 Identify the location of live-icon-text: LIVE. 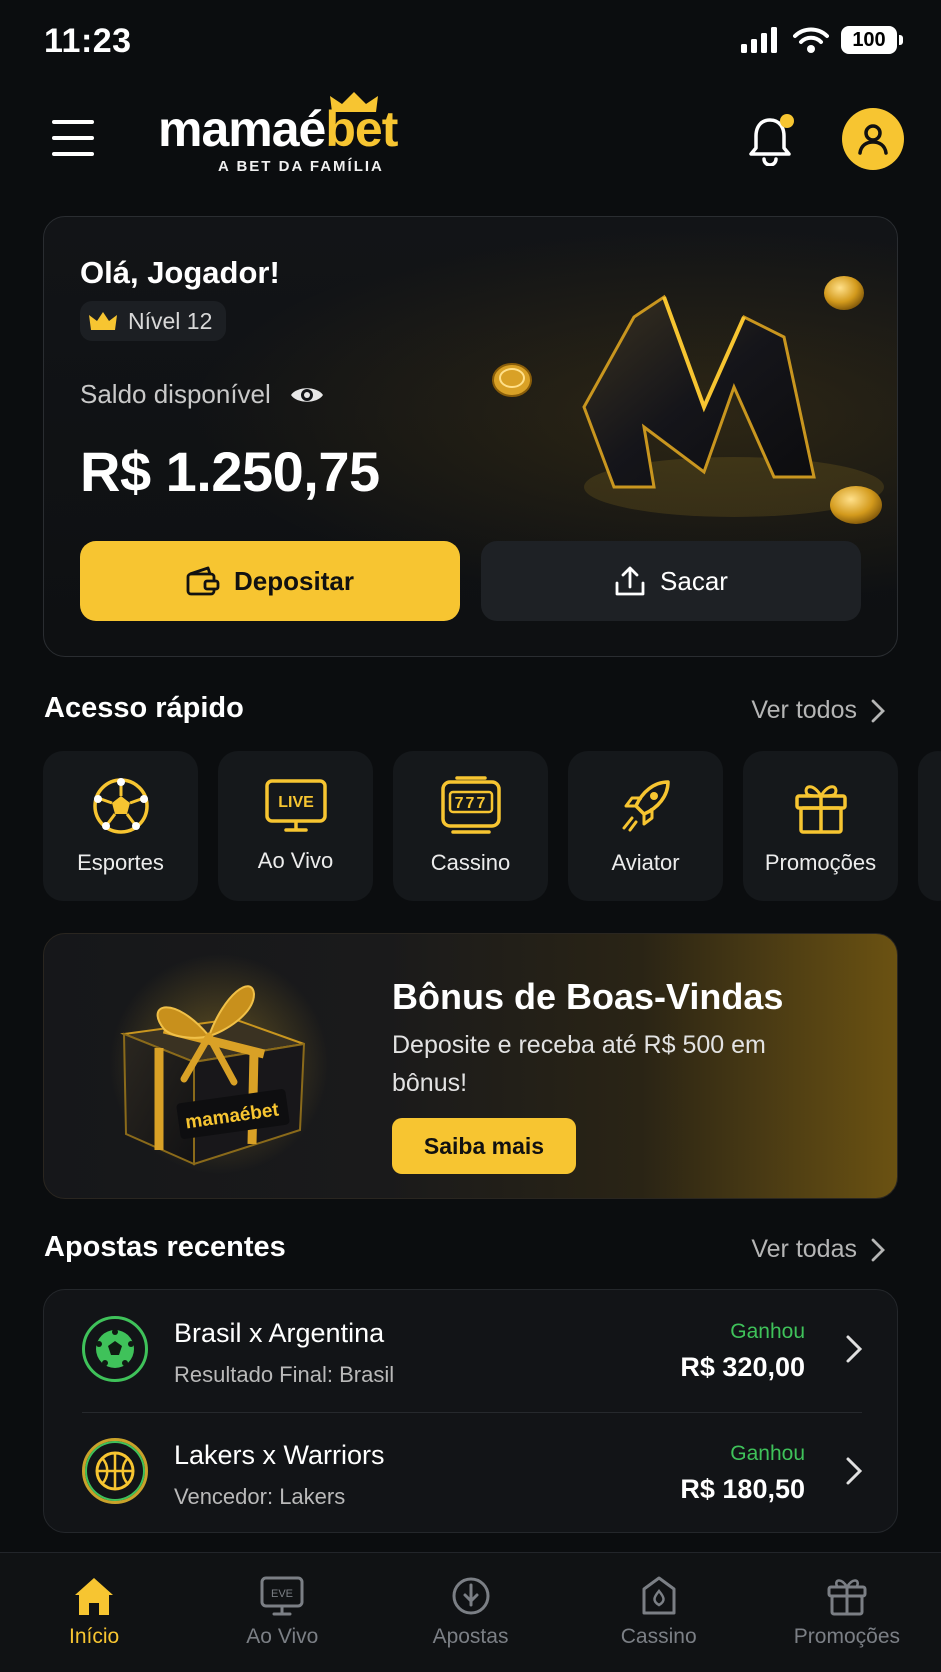
(296, 802).